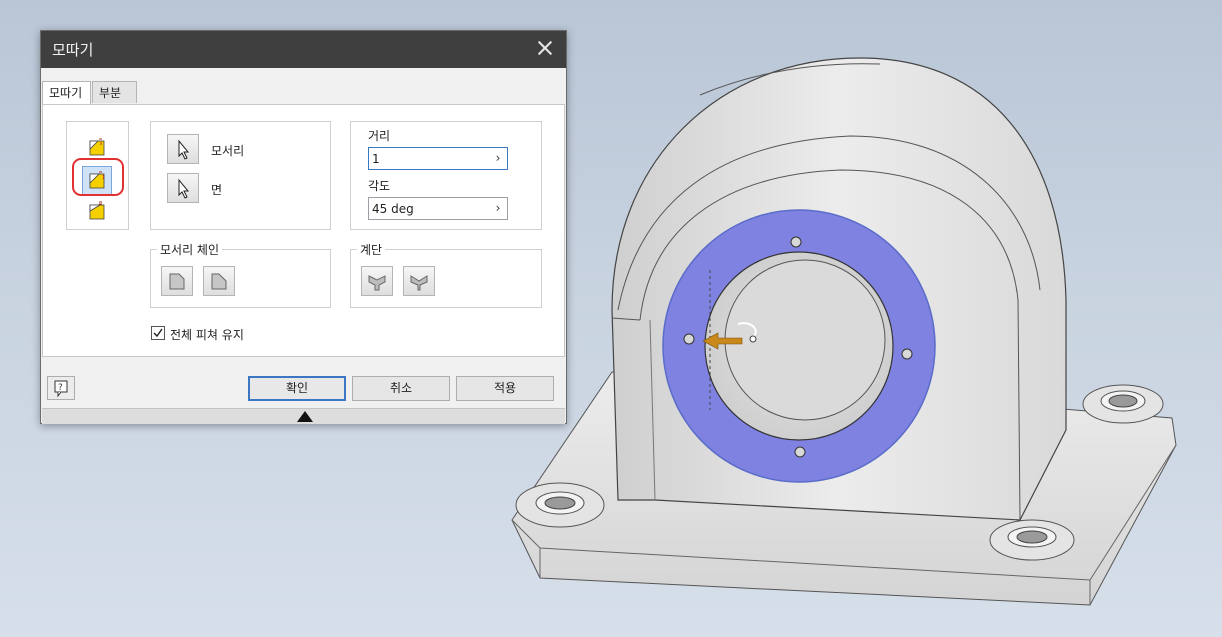 The image size is (1222, 637). I want to click on dialog-title: 모따기, so click(73, 50).